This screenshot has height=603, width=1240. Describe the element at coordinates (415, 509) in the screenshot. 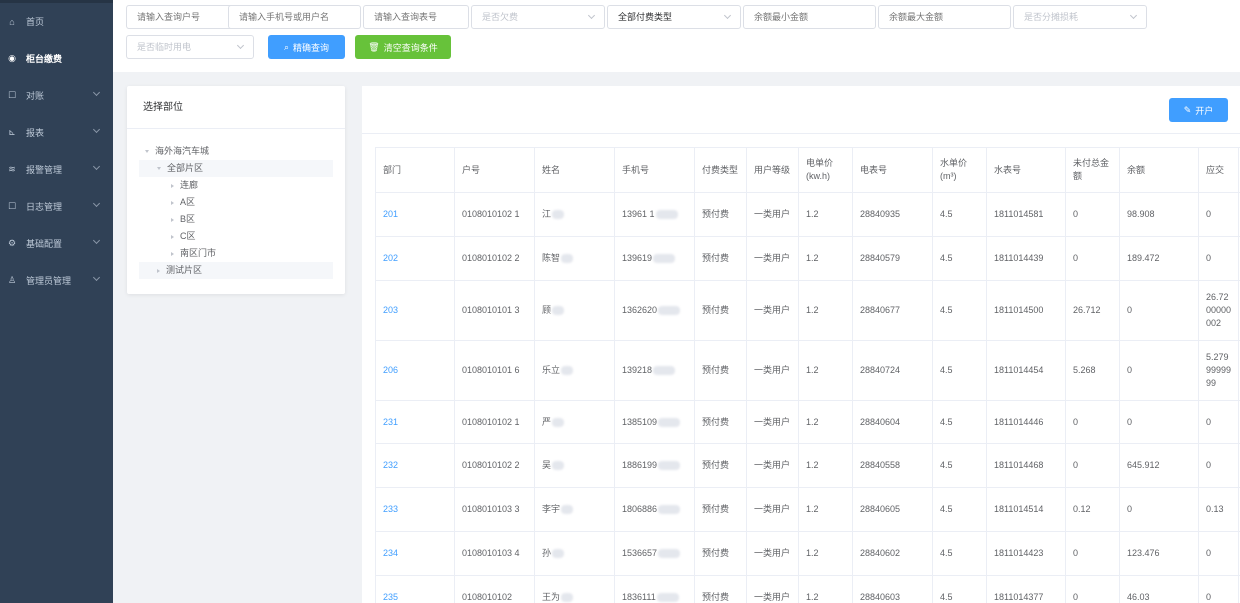

I see `cell-dept: 233` at that location.